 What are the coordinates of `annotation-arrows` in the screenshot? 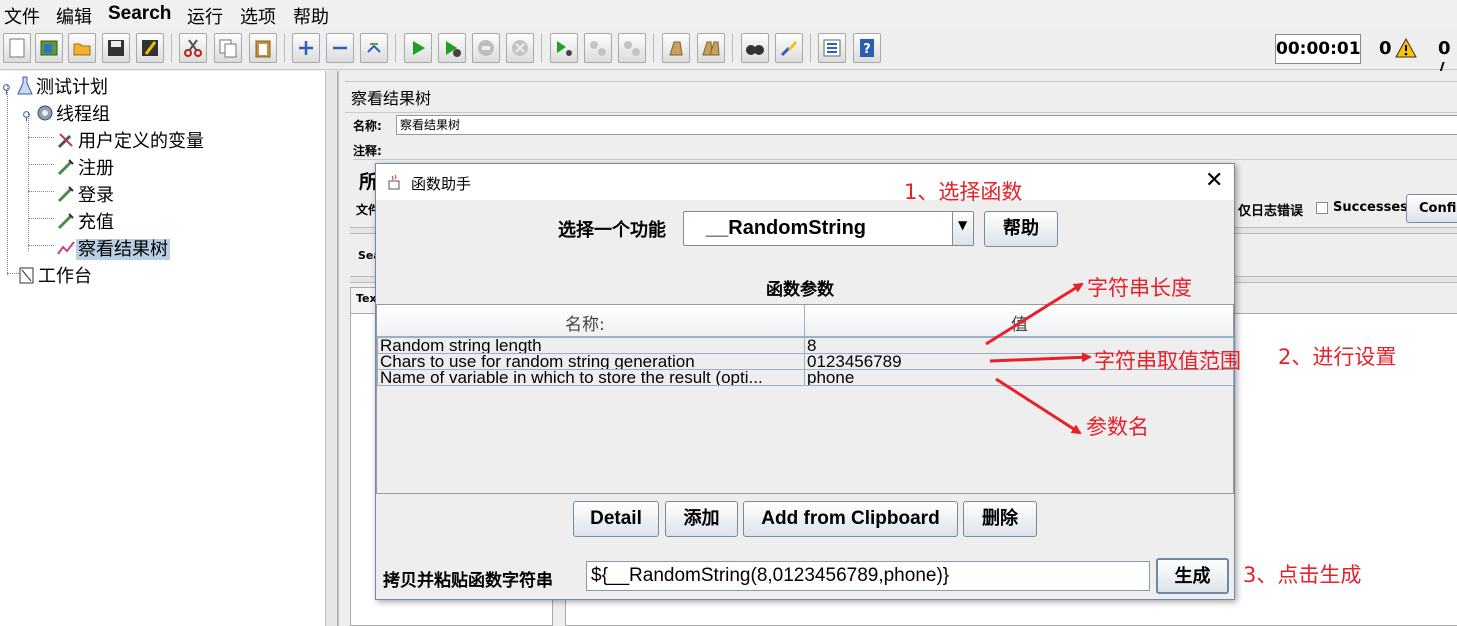 It's located at (1038, 358).